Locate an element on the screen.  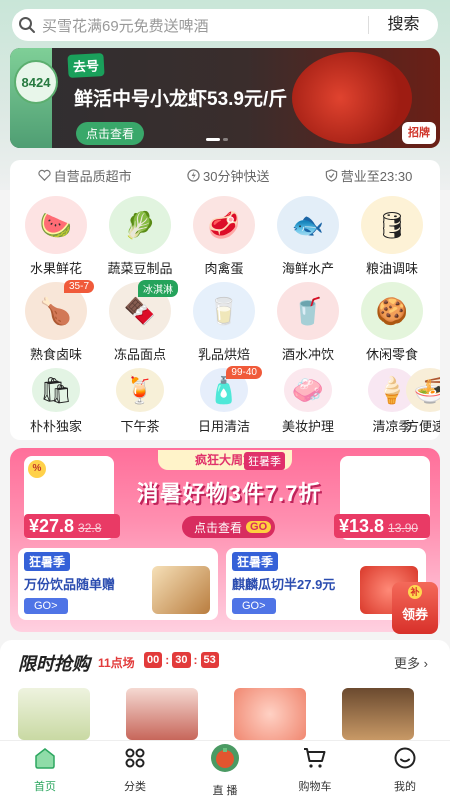
coupon-label: 领券 is located at coordinates (414, 614).